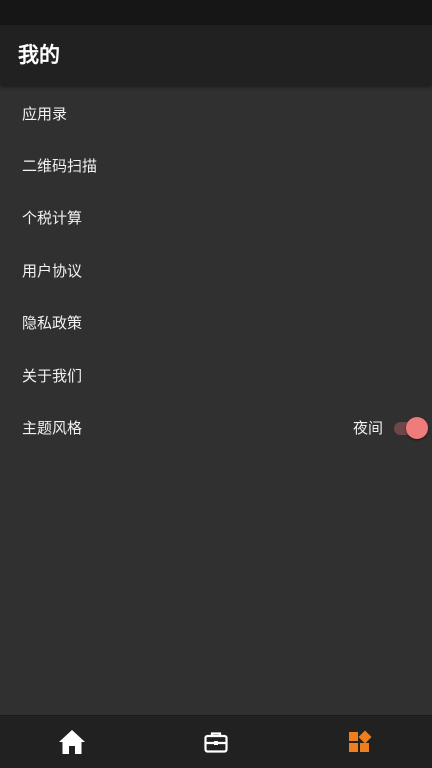 Image resolution: width=432 pixels, height=768 pixels. Describe the element at coordinates (216, 323) in the screenshot. I see `menu-item-privacy-policy: 隐私政策` at that location.